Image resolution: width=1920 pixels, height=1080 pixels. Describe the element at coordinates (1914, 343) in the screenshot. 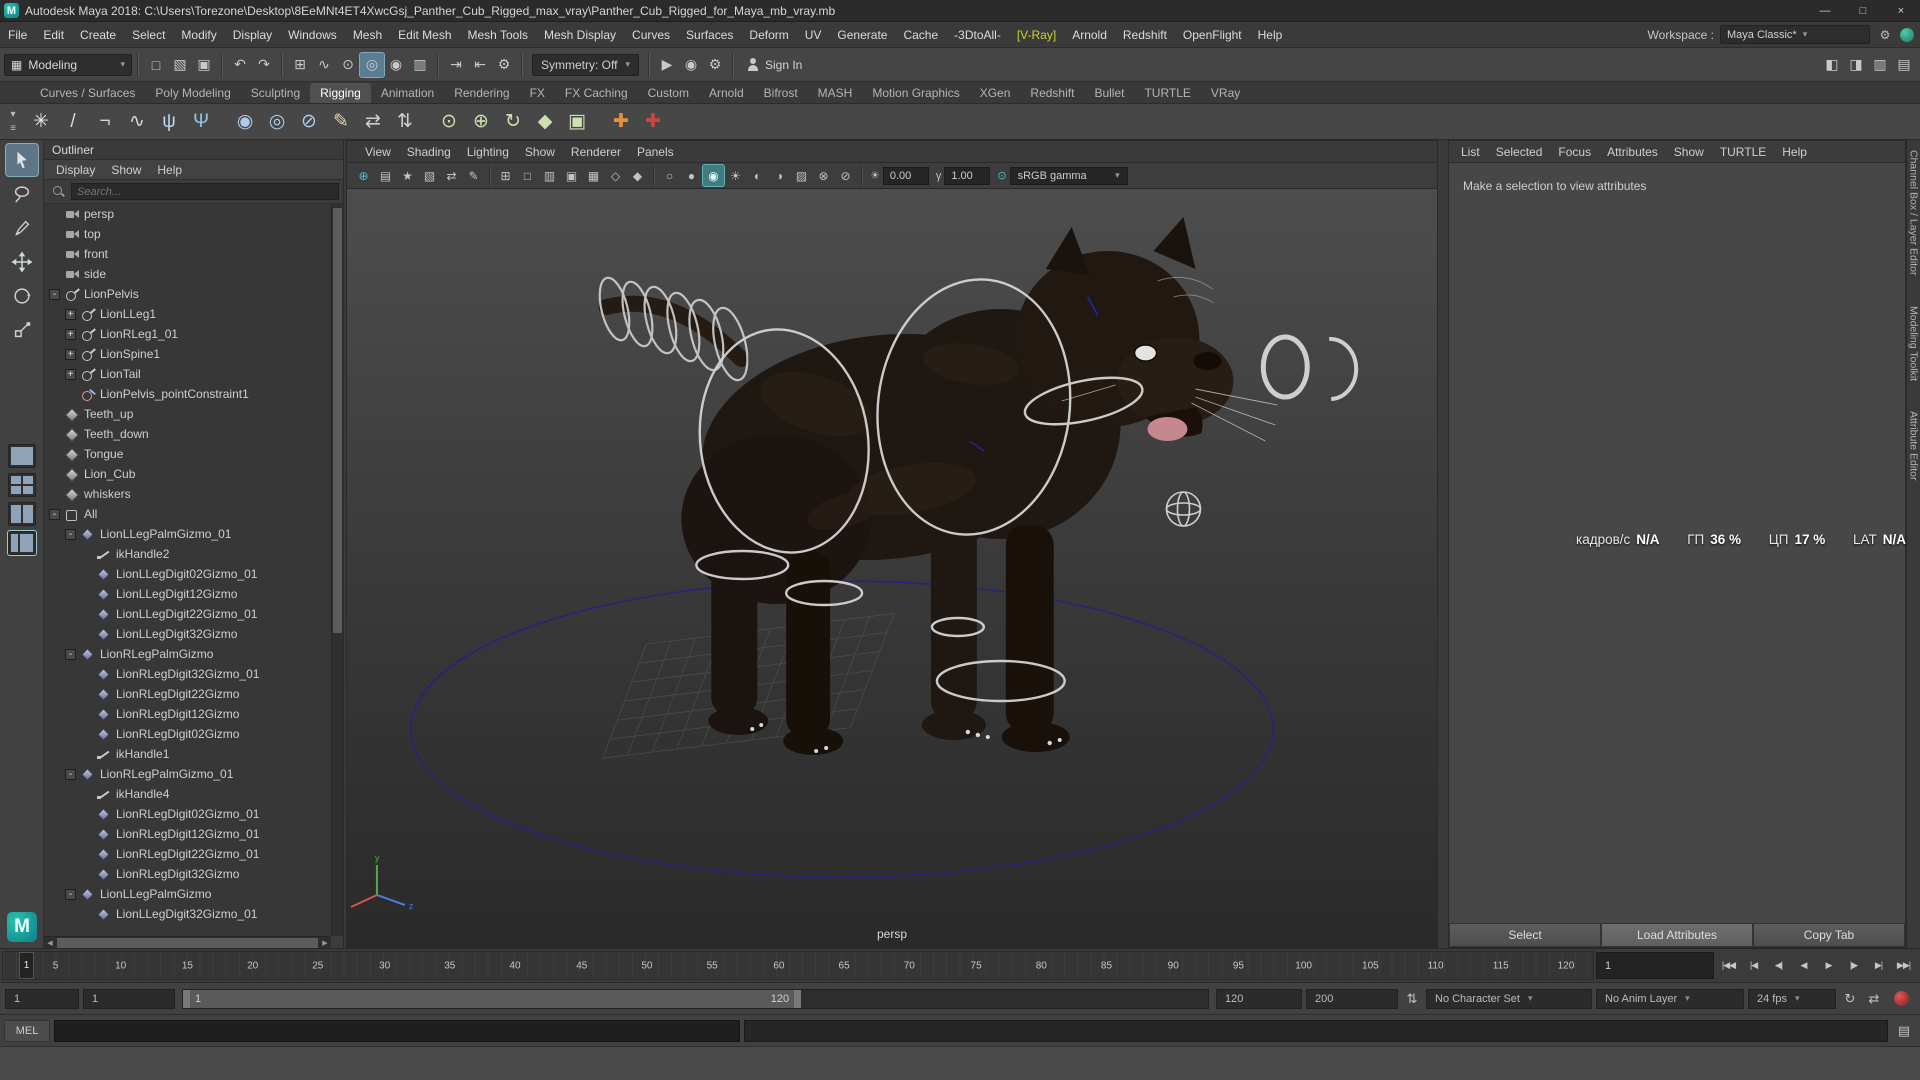

I see `sidebar-tab: Modeling Toolkit` at that location.